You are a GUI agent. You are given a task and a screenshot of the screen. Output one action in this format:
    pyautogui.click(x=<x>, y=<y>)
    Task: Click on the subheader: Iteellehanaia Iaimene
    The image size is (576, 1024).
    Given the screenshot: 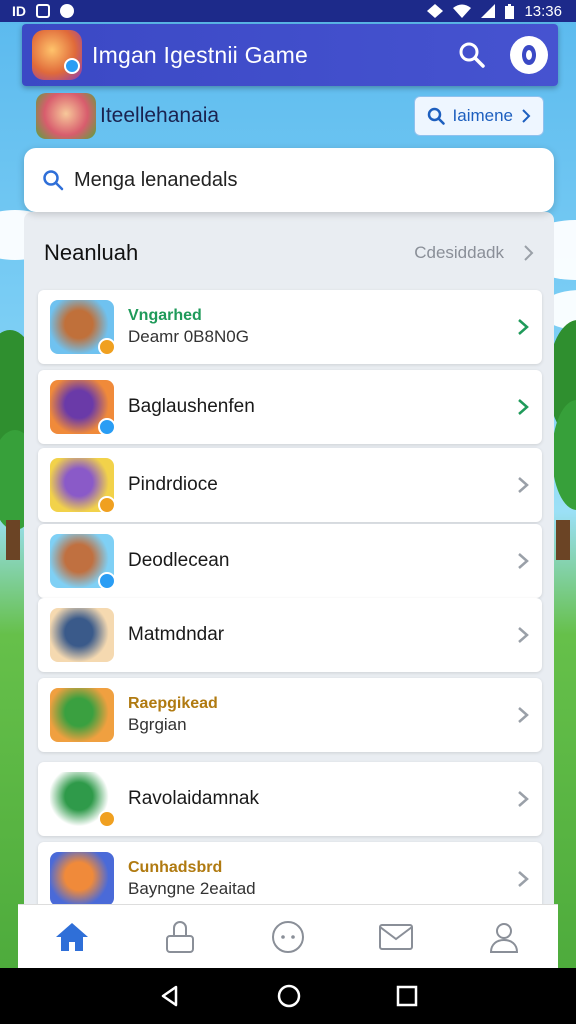 What is the action you would take?
    pyautogui.click(x=290, y=116)
    